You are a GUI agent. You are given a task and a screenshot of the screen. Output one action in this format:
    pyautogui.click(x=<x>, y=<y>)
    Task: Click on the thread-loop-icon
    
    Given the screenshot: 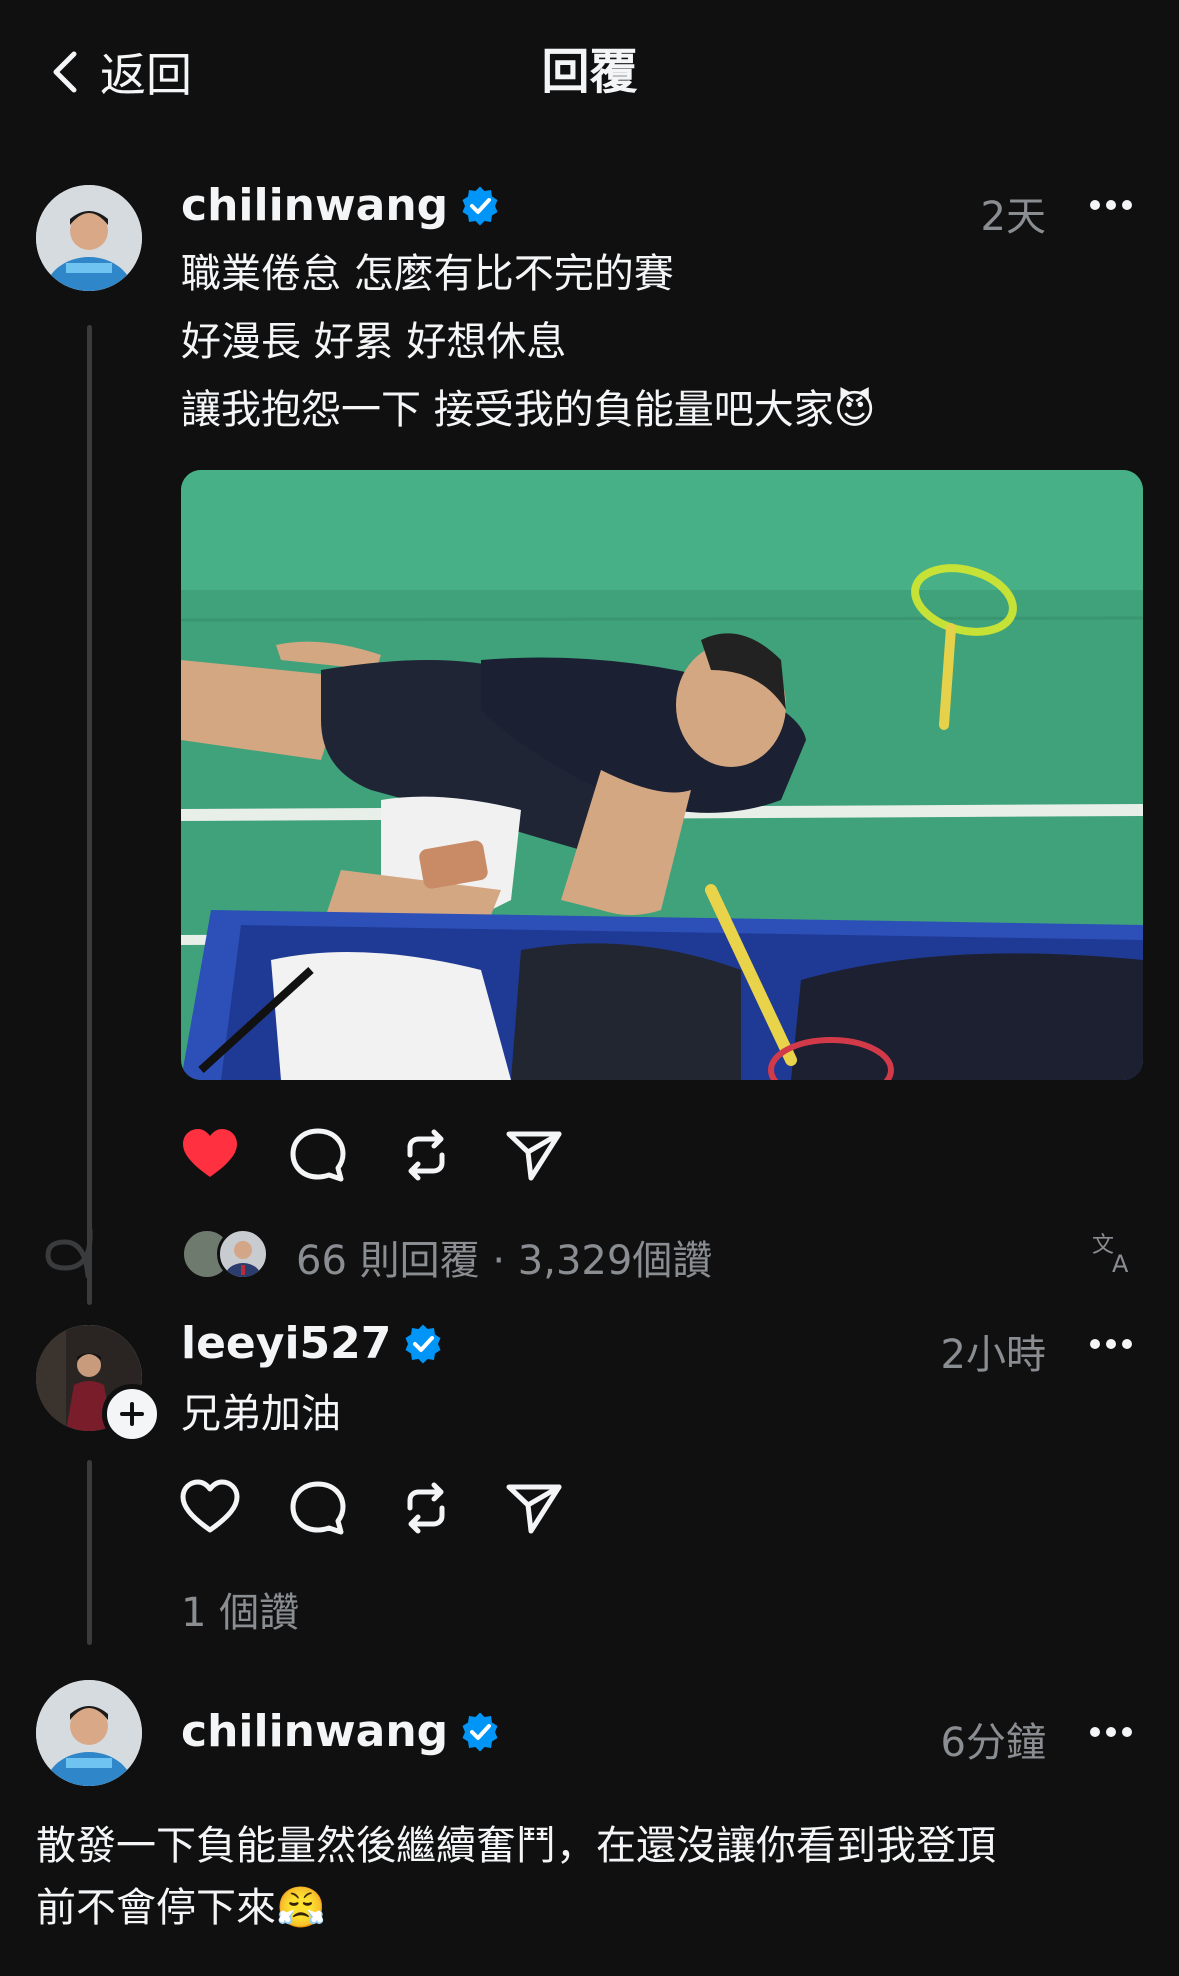 What is the action you would take?
    pyautogui.click(x=69, y=1253)
    